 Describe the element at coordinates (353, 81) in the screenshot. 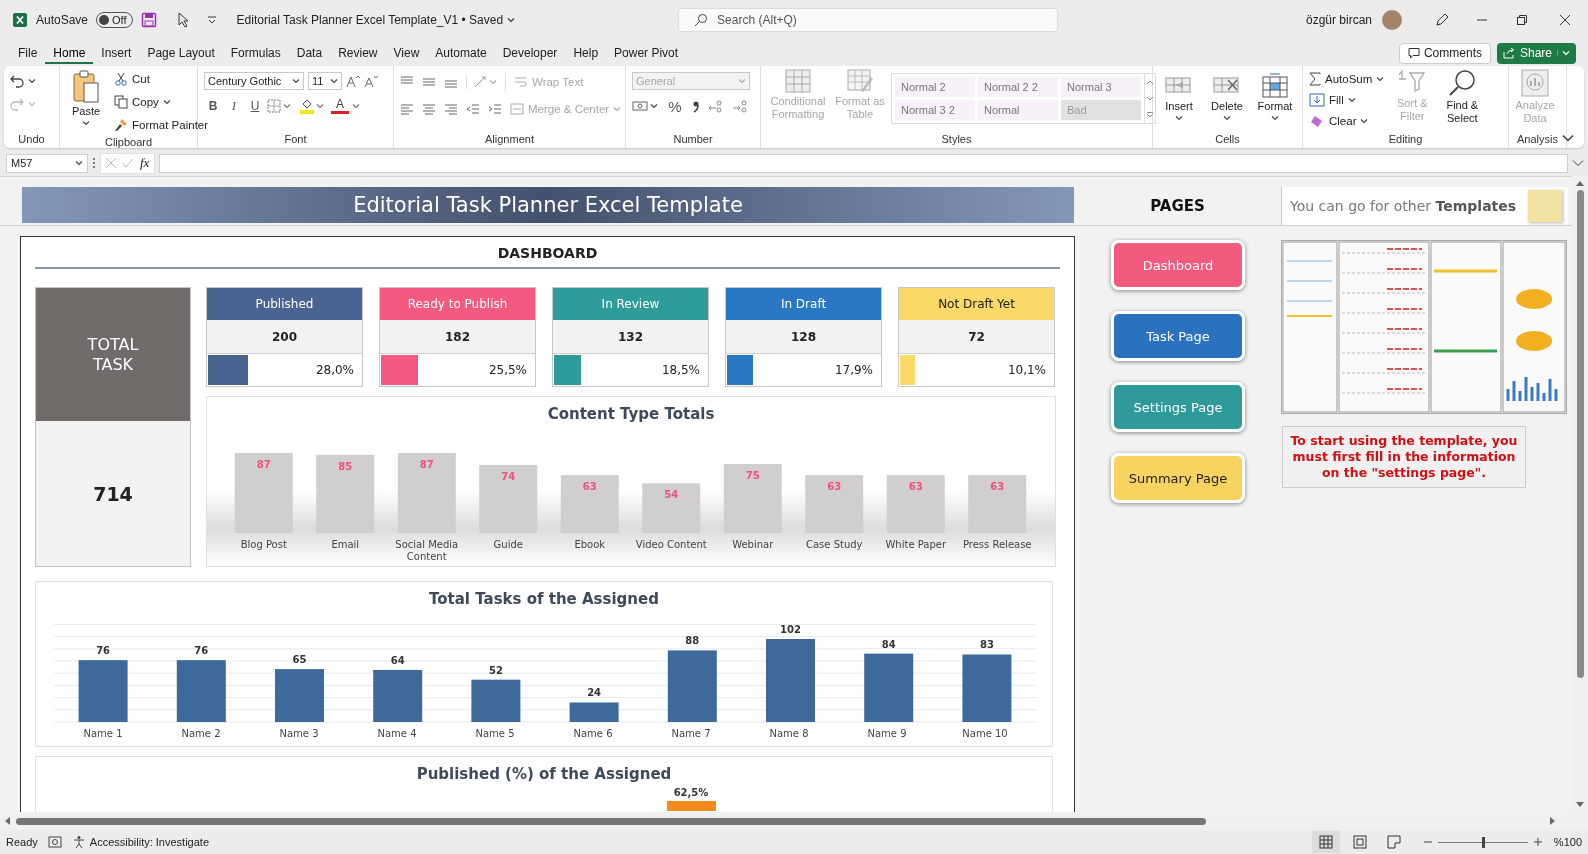

I see `grow-font-button` at that location.